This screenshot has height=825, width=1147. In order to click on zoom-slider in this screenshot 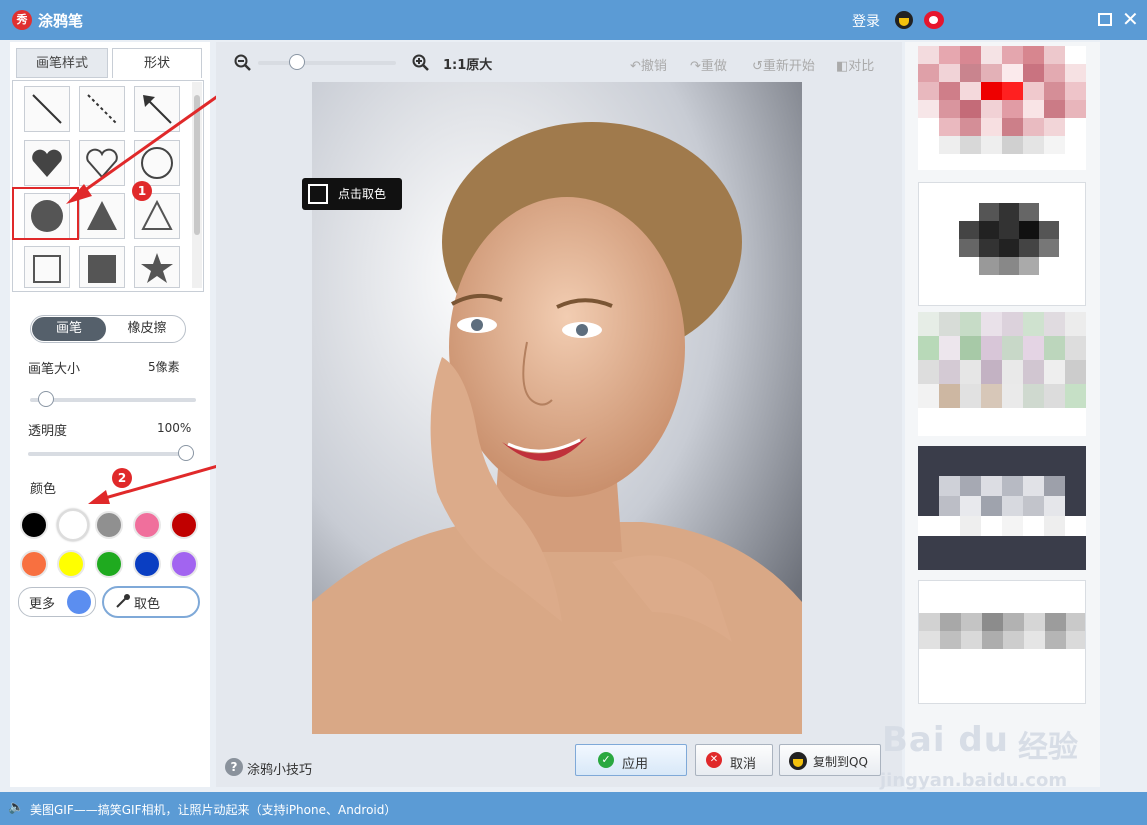, I will do `click(327, 63)`.